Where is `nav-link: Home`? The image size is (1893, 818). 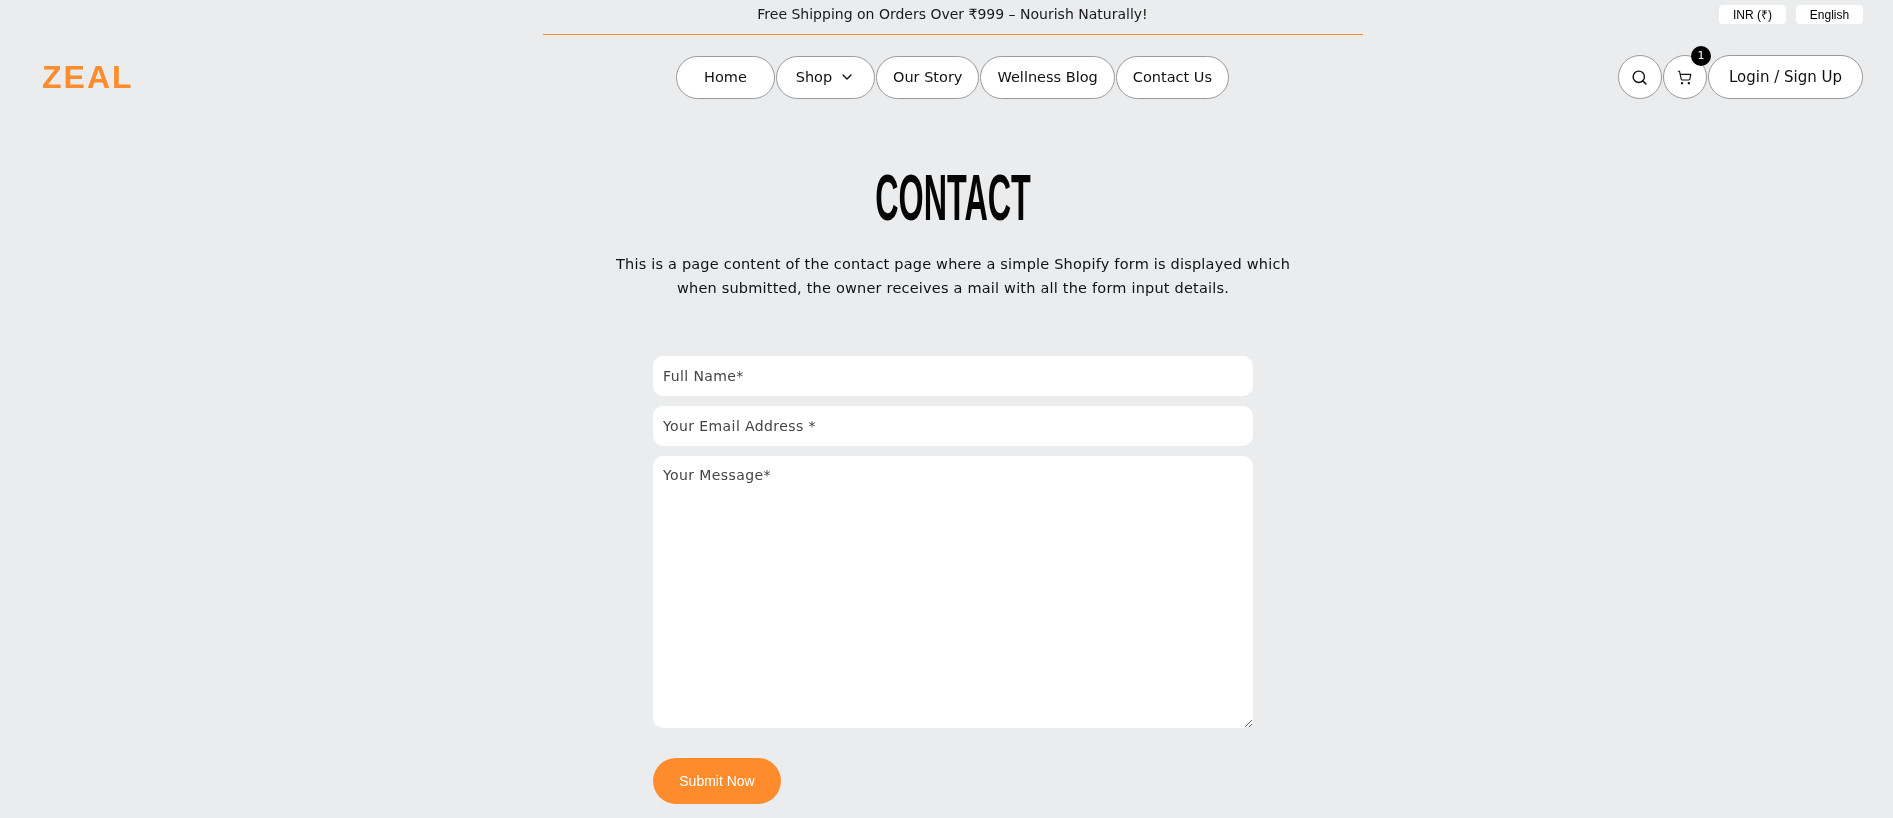 nav-link: Home is located at coordinates (725, 77).